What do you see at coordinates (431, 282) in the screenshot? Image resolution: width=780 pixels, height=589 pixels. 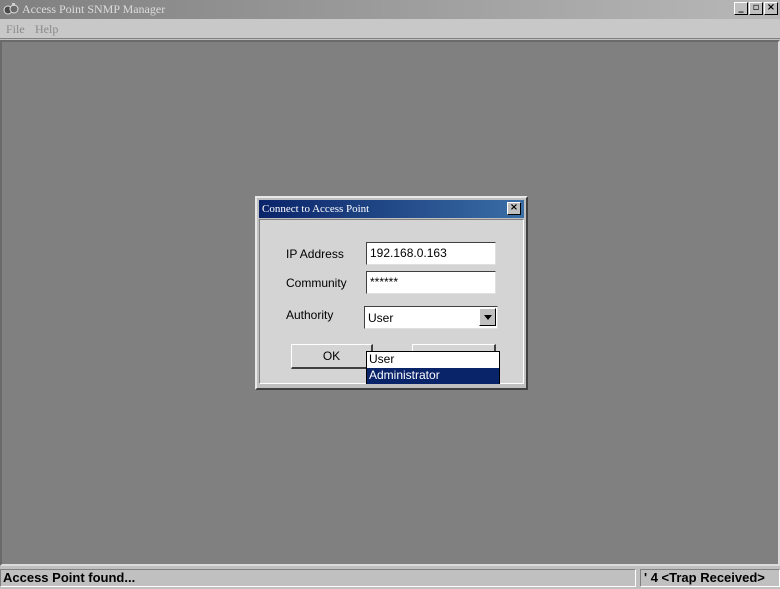 I see `community-field: ******` at bounding box center [431, 282].